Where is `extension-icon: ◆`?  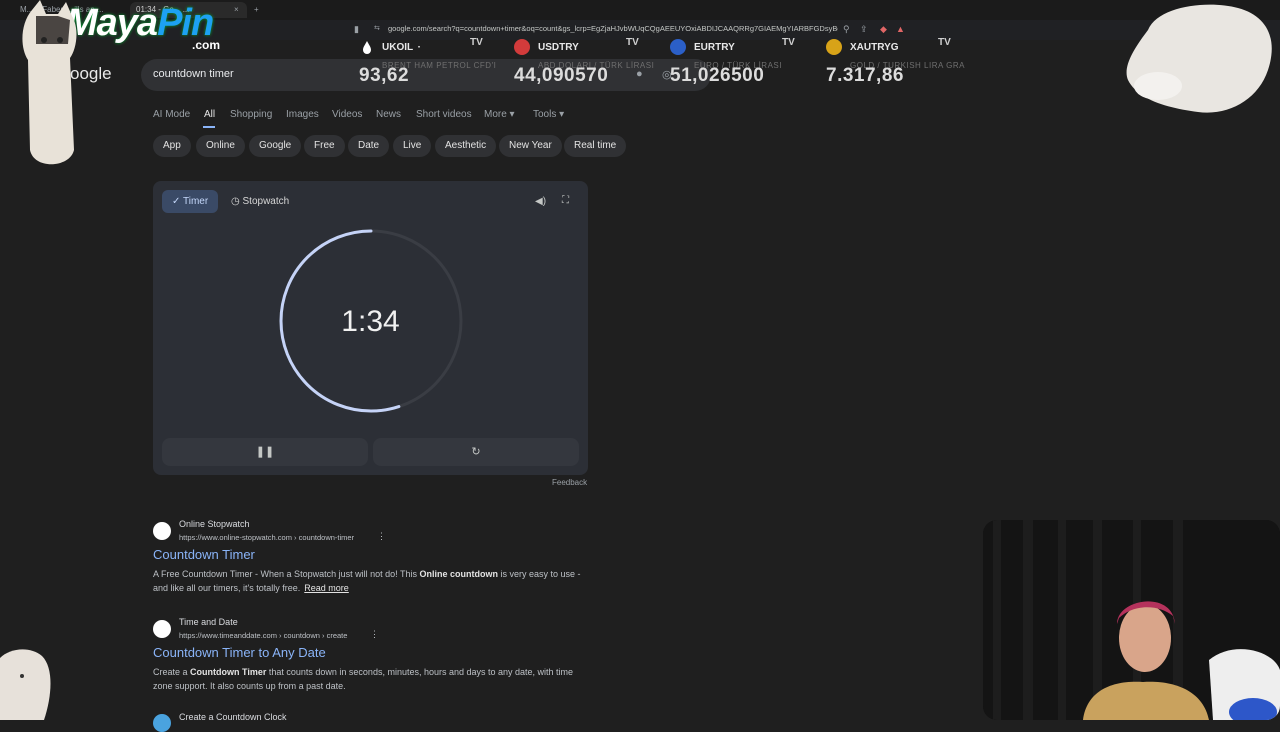 extension-icon: ◆ is located at coordinates (883, 29).